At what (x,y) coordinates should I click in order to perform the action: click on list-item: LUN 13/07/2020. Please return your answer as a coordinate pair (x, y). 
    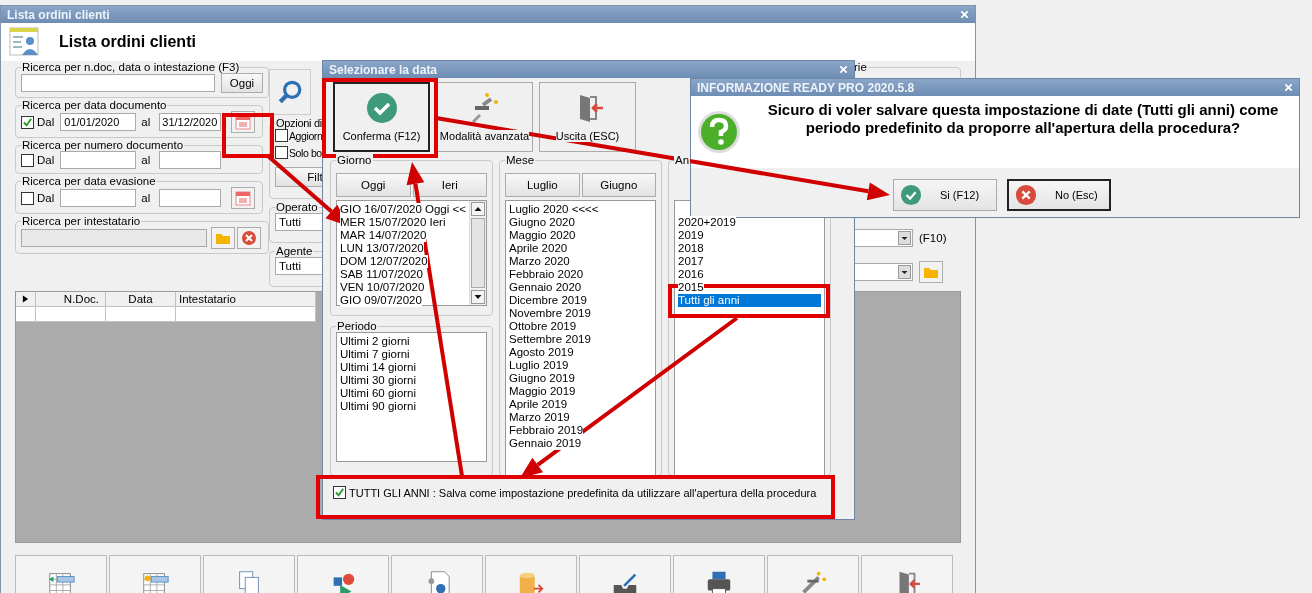
    Looking at the image, I should click on (382, 248).